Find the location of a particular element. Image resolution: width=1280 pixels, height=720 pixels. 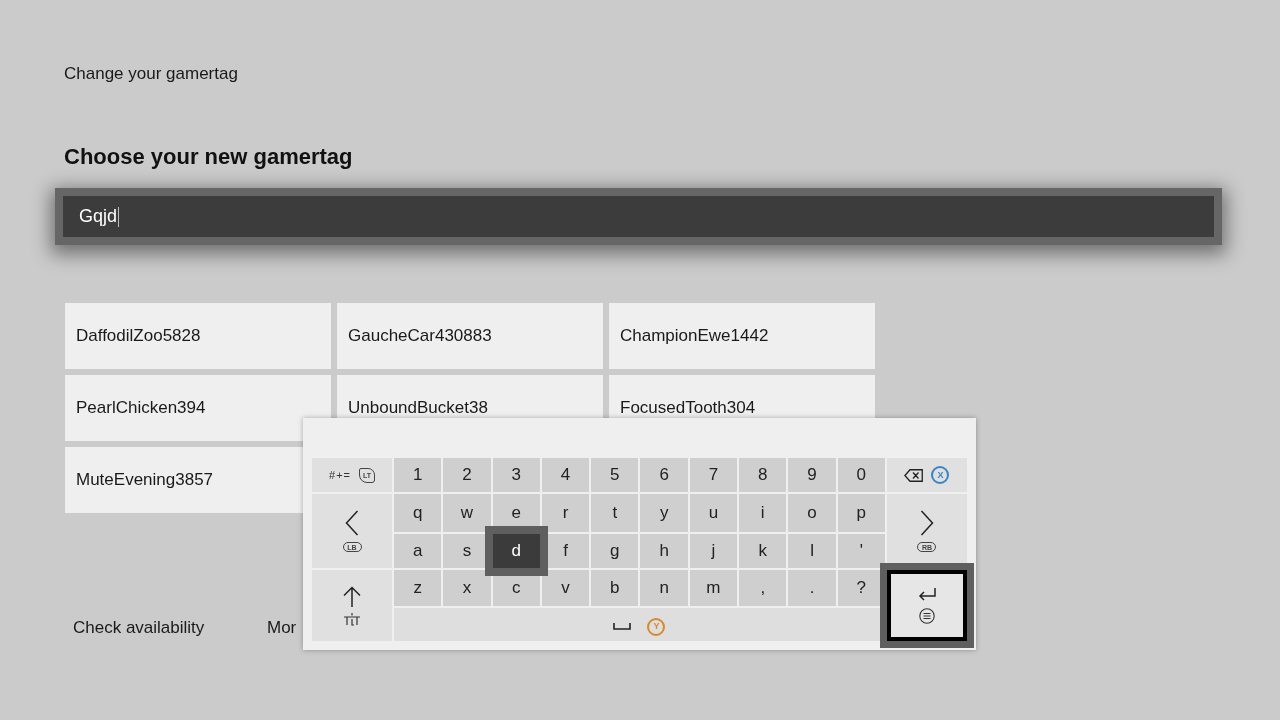

page-title: Change your gamertag is located at coordinates (151, 74).